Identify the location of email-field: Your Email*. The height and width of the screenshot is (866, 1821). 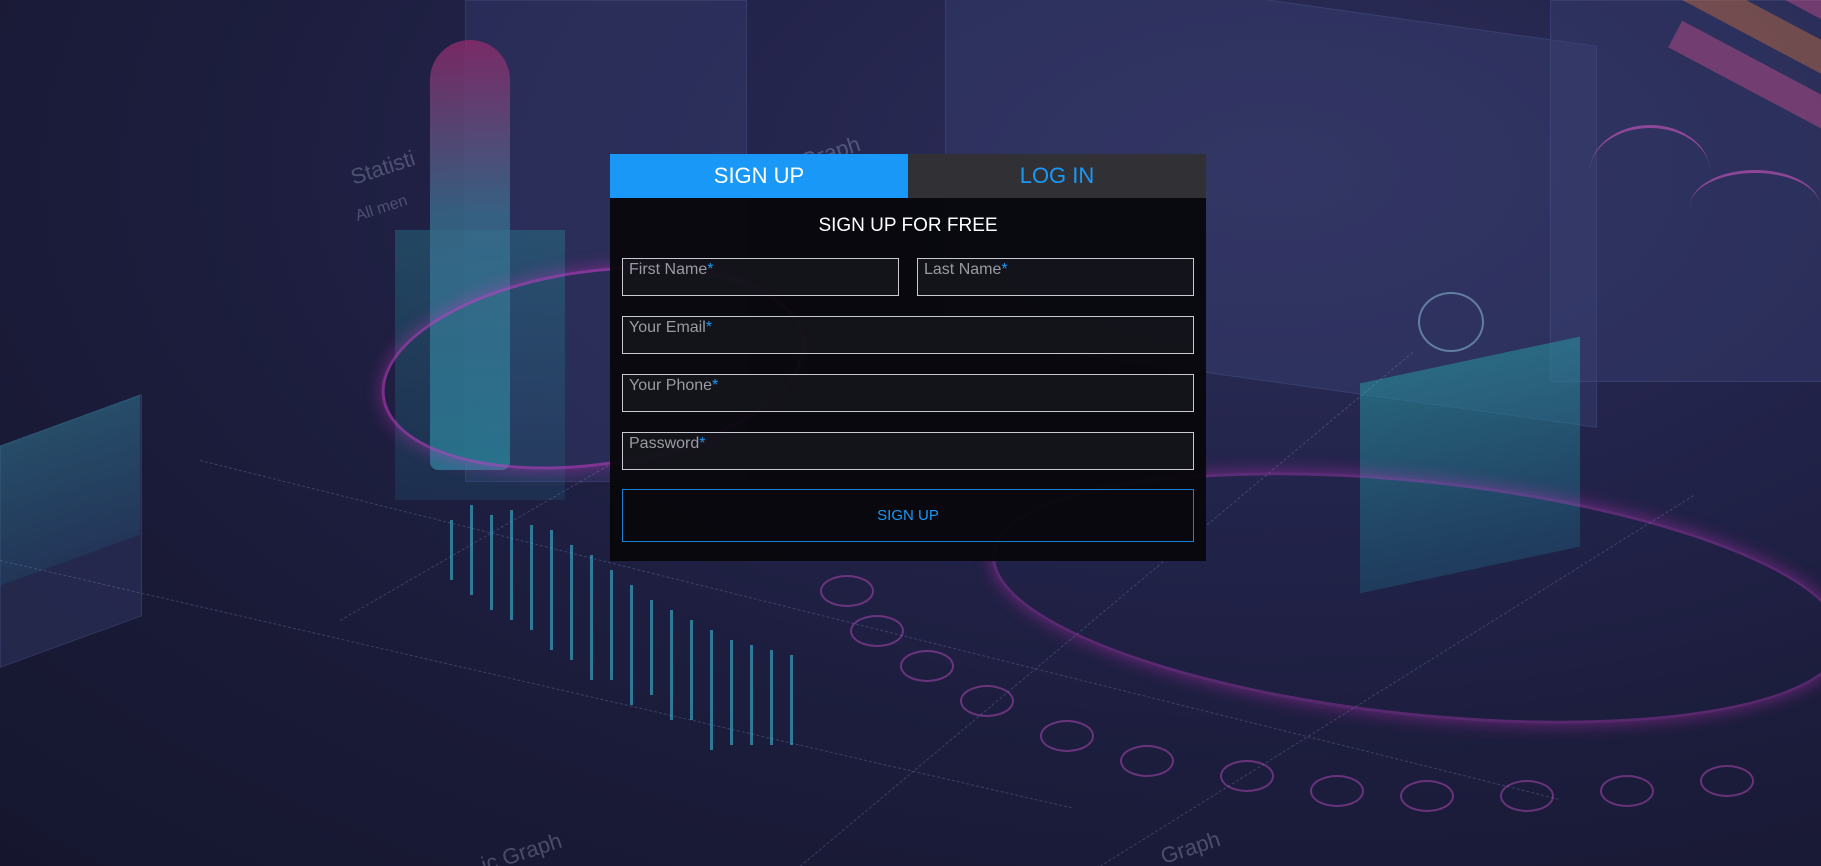
(908, 335).